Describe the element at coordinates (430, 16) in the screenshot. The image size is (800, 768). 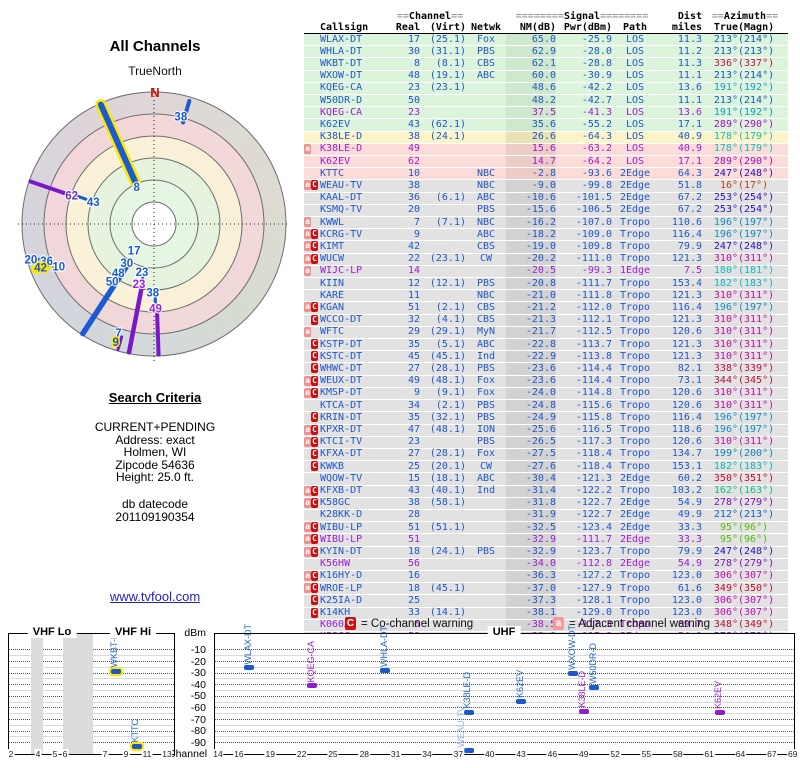
I see `text-fragment: Channel` at that location.